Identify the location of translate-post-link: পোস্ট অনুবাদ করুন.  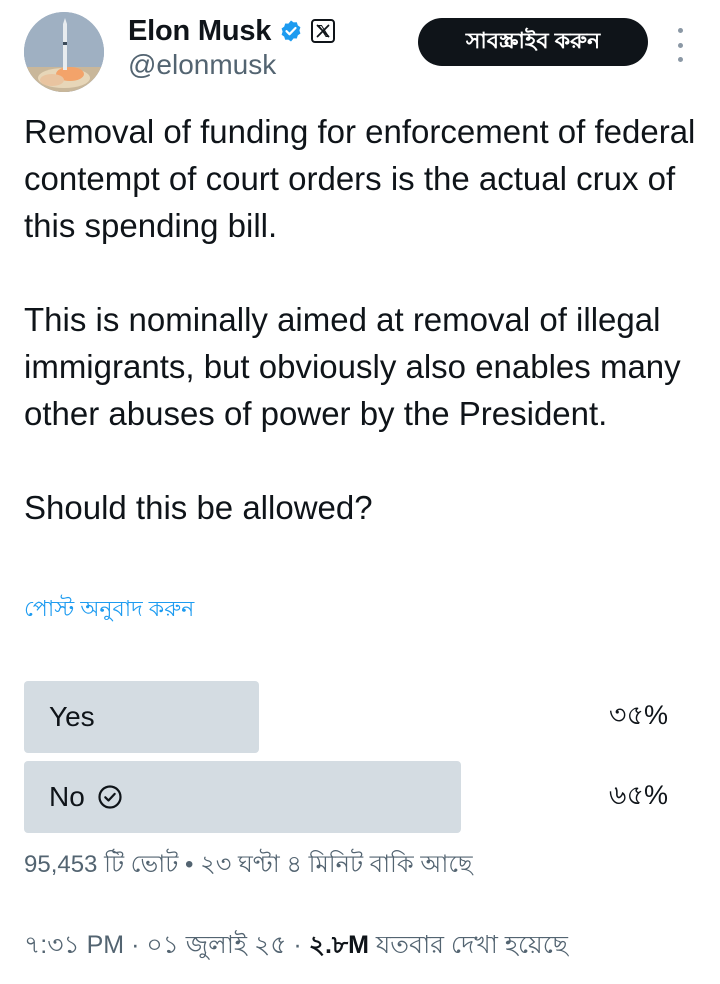
(109, 610).